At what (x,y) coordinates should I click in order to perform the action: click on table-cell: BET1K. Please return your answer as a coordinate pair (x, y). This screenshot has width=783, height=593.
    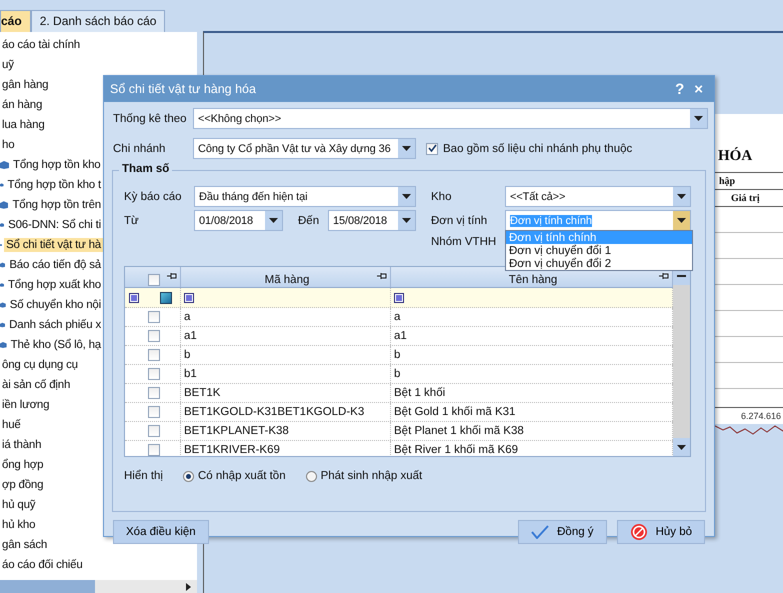
    Looking at the image, I should click on (286, 393).